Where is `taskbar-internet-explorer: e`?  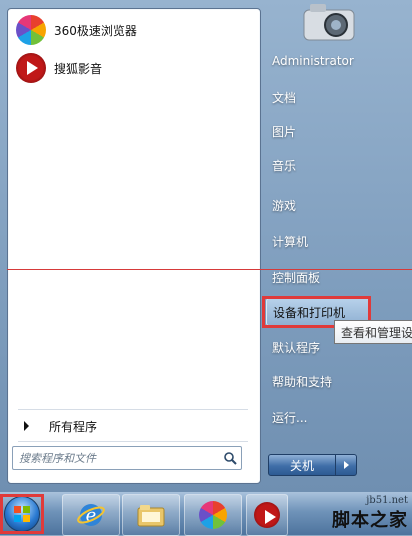 taskbar-internet-explorer: e is located at coordinates (91, 515).